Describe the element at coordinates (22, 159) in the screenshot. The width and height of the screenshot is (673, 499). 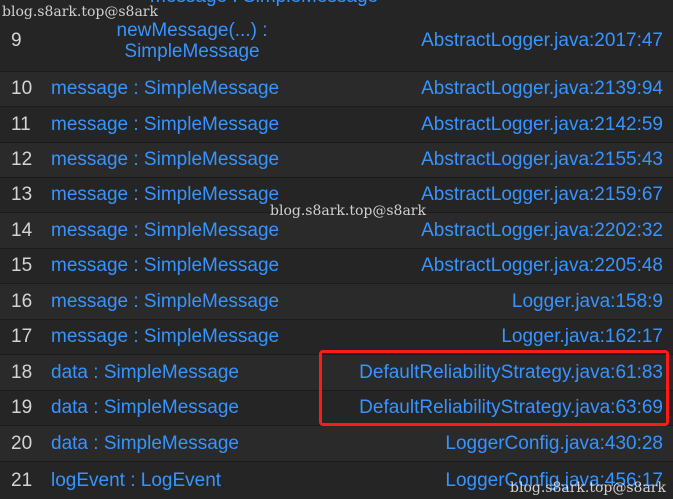
I see `frame-number: 12` at that location.